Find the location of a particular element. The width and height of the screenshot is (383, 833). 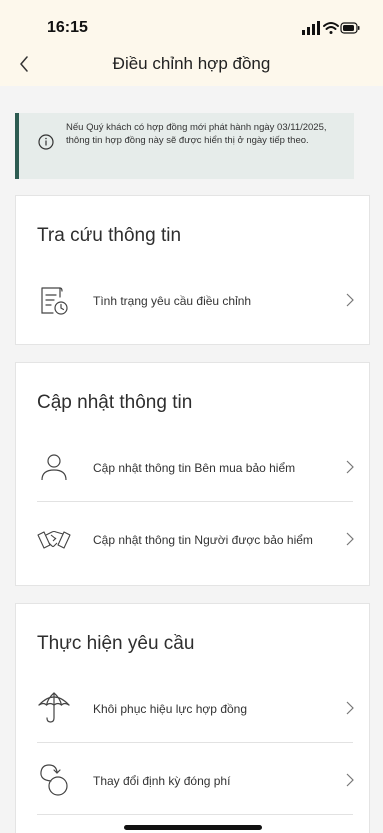

wifi-icon is located at coordinates (331, 28).